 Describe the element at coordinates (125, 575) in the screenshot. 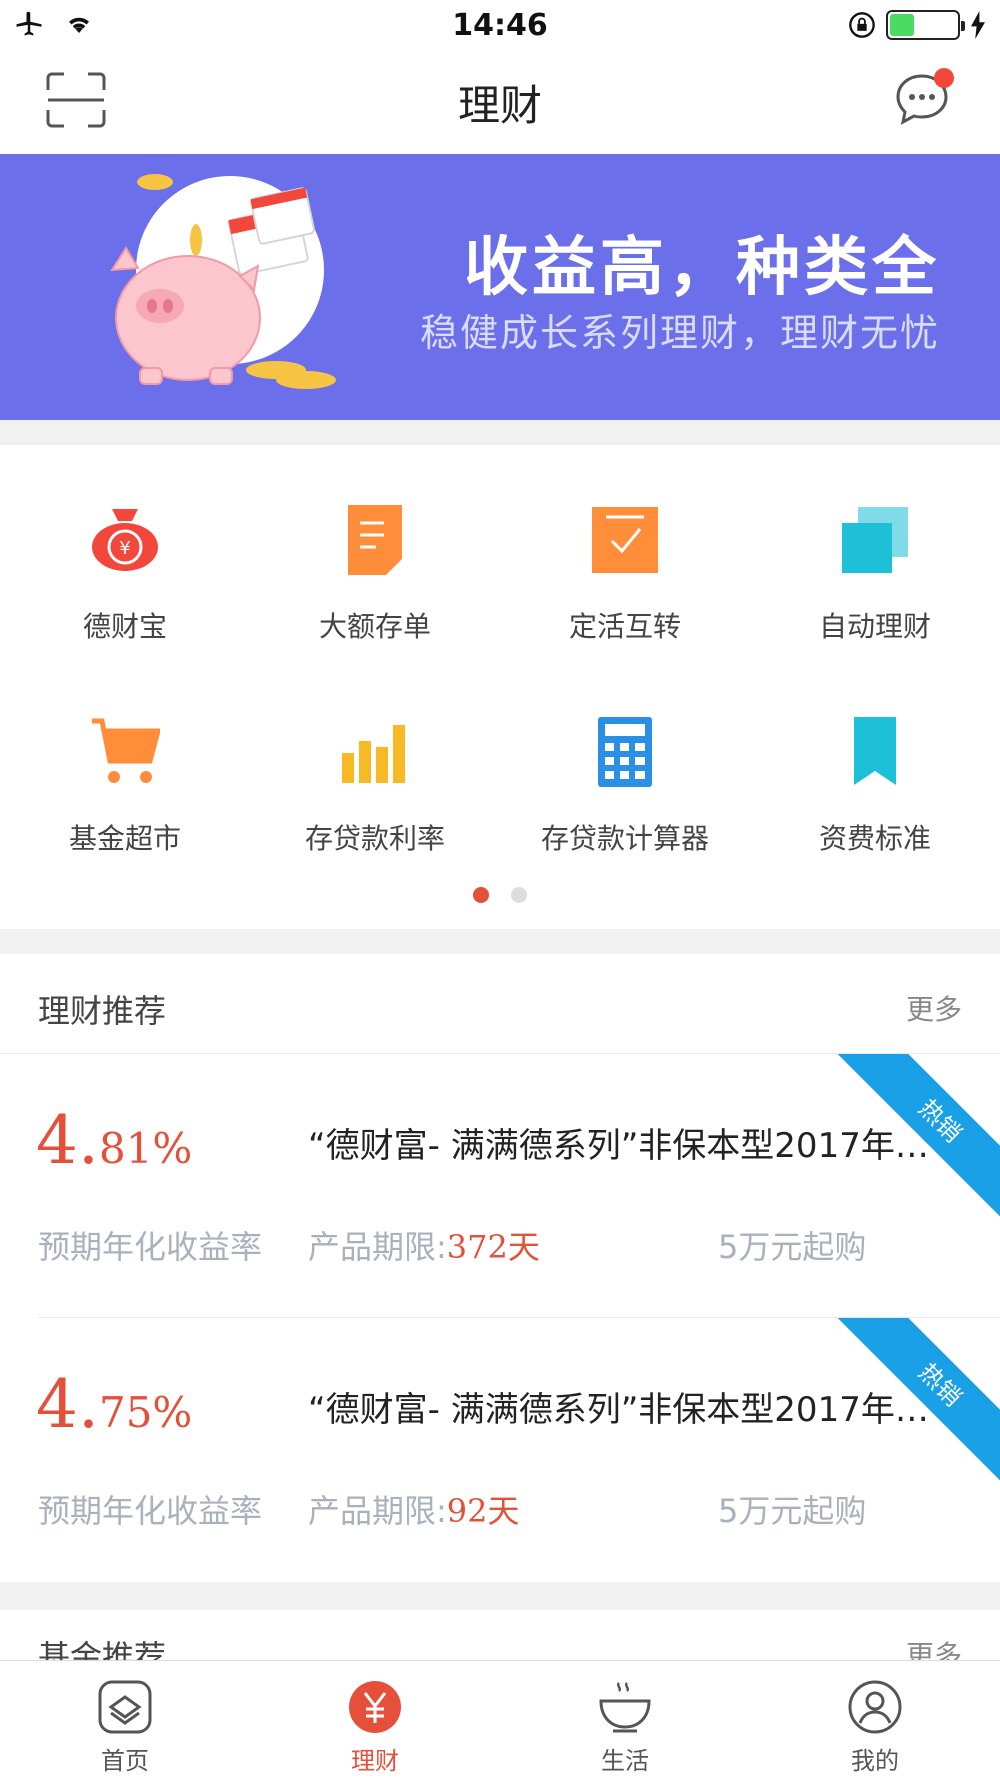

I see `grid-item-decaibao: ¥ 德财宝` at that location.